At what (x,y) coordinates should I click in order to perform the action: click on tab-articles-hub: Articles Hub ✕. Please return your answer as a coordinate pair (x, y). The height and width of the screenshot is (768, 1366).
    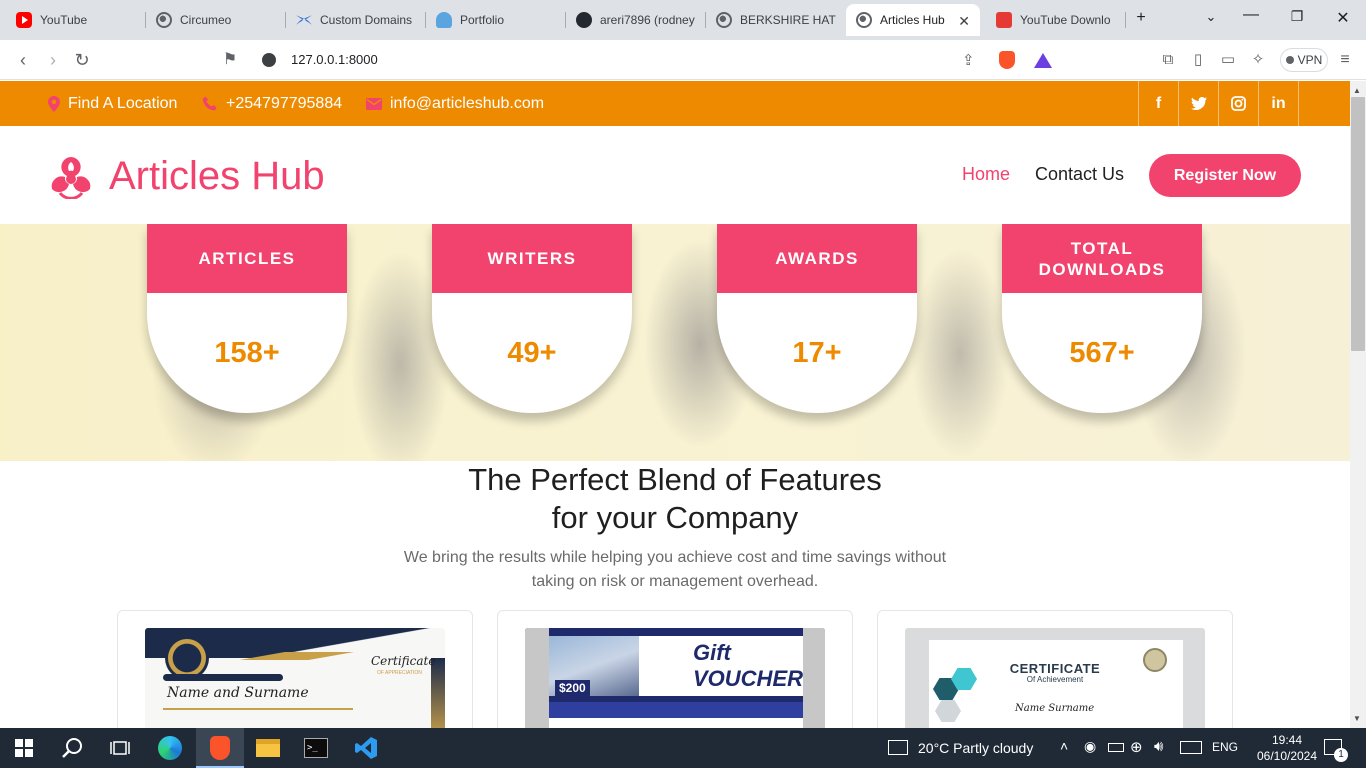
    Looking at the image, I should click on (913, 20).